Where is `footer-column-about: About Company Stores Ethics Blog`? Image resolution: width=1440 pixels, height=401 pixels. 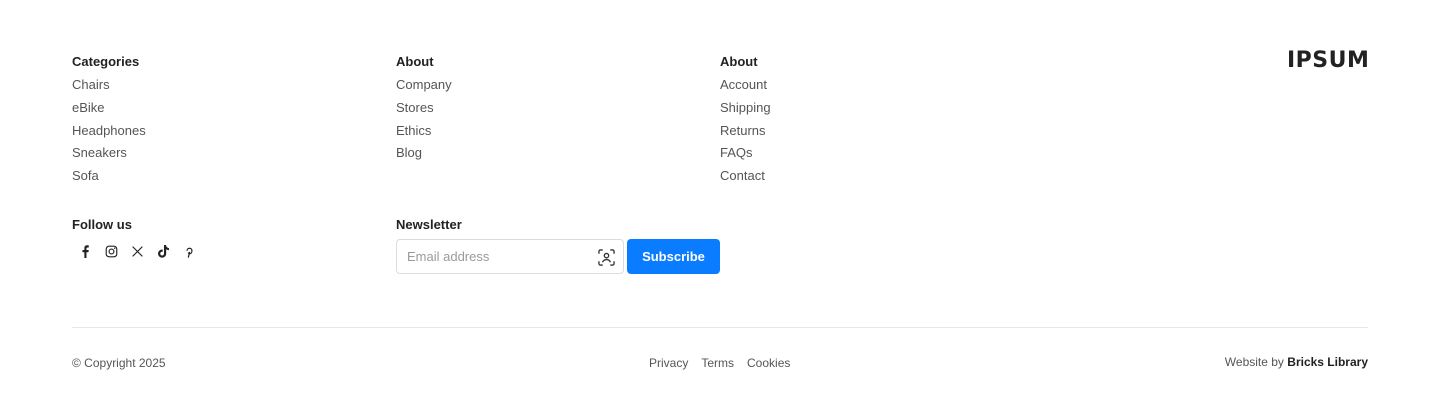 footer-column-about: About Company Stores Ethics Blog is located at coordinates (424, 110).